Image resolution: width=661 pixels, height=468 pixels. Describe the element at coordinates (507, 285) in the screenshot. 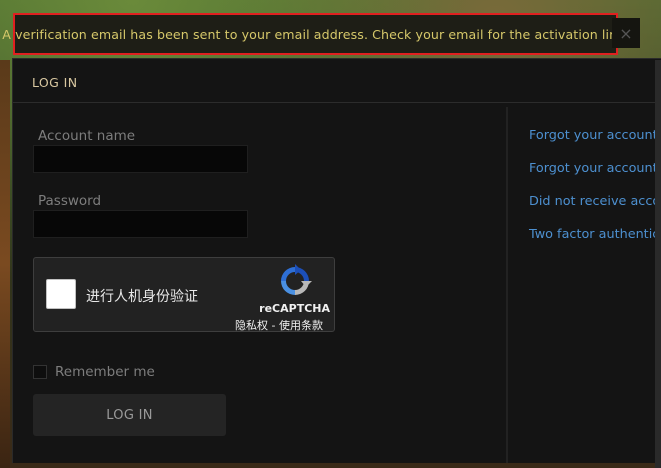

I see `panel-divider` at that location.